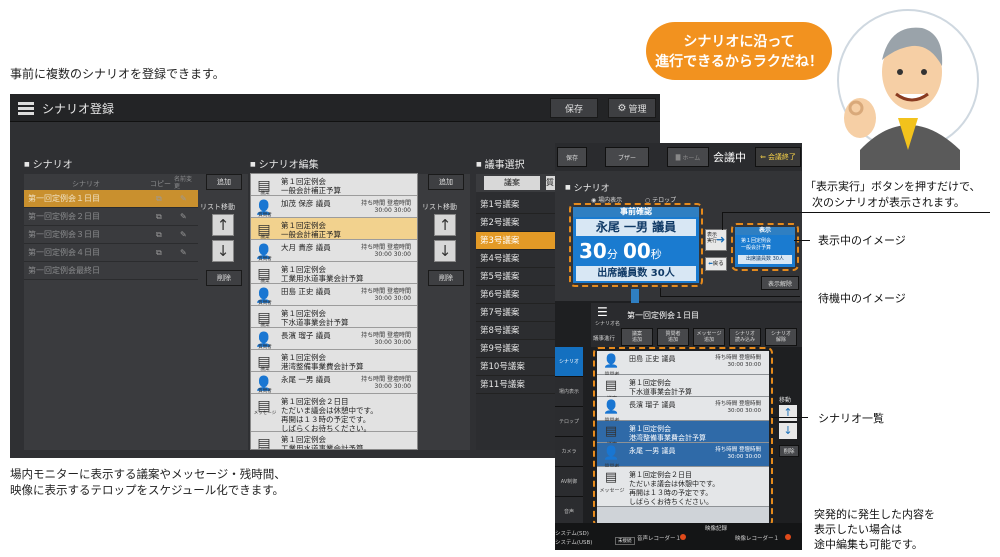 The width and height of the screenshot is (1000, 557). Describe the element at coordinates (569, 422) in the screenshot. I see `side-tab: テロップ` at that location.